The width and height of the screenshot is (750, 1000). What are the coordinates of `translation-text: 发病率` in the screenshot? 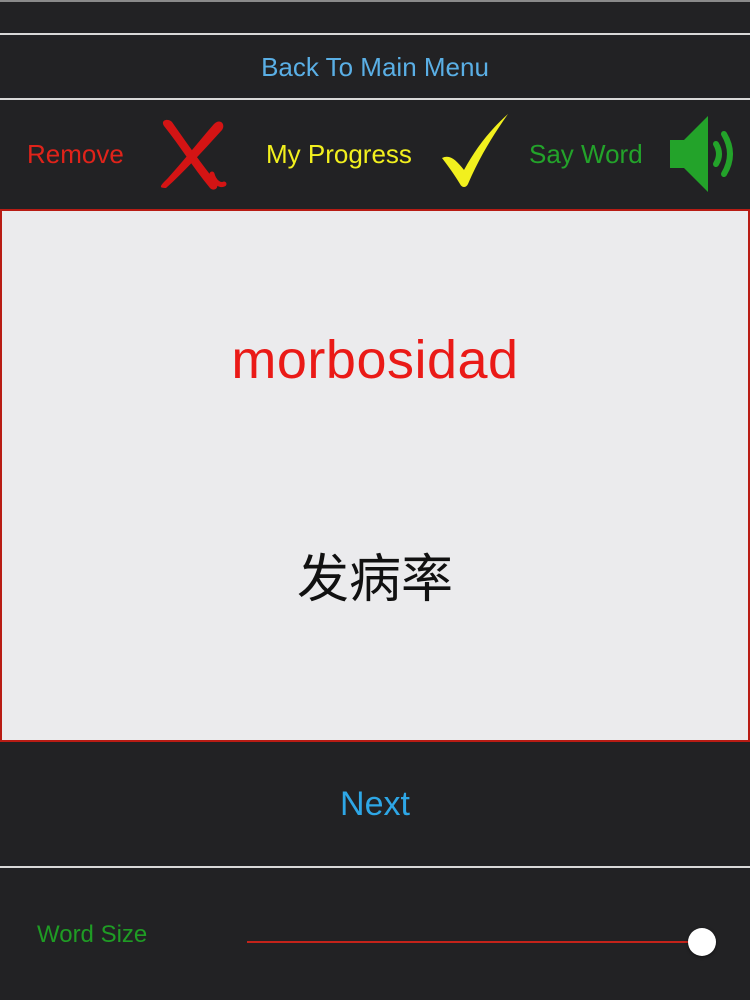 It's located at (374, 580).